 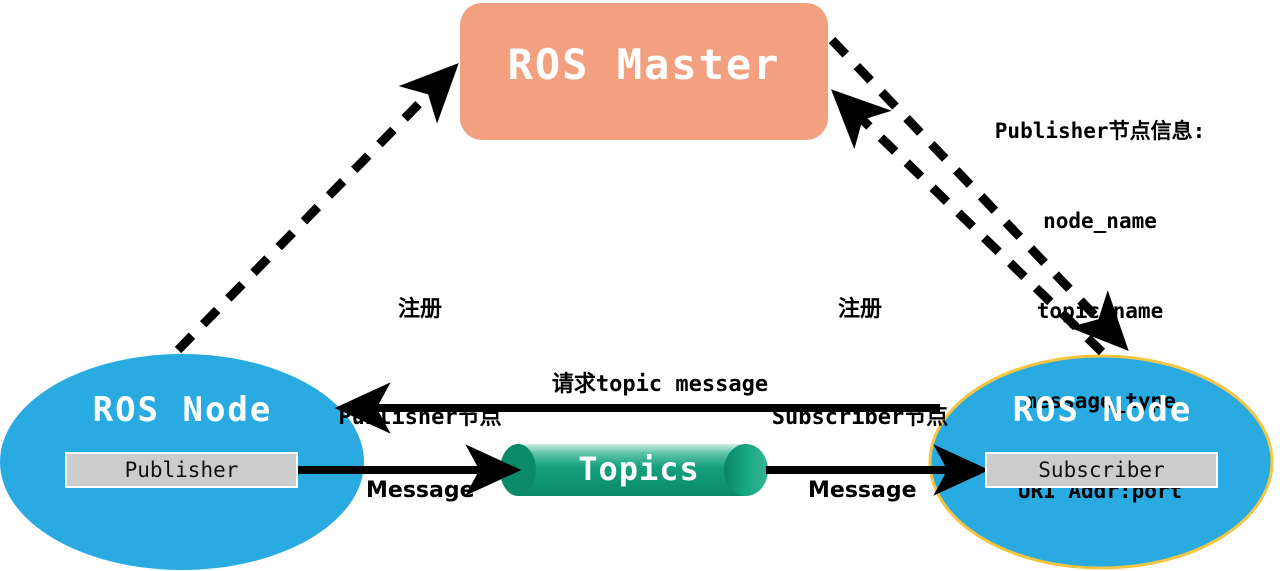 What do you see at coordinates (182, 410) in the screenshot?
I see `publisher-node-title: ROS Node` at bounding box center [182, 410].